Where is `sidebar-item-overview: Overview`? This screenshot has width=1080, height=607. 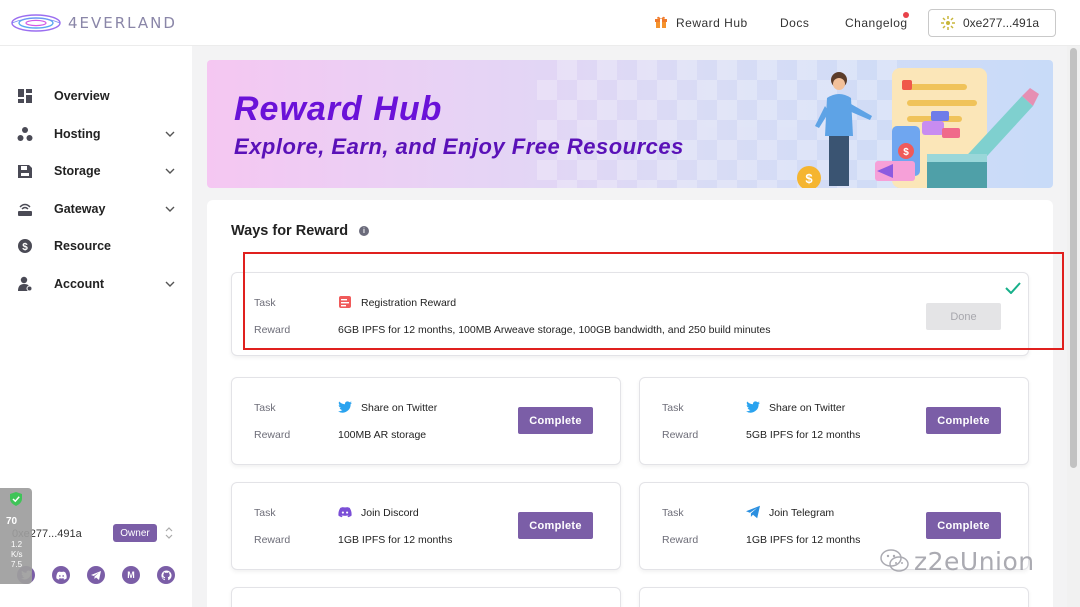
sidebar-item-overview: Overview is located at coordinates (96, 96).